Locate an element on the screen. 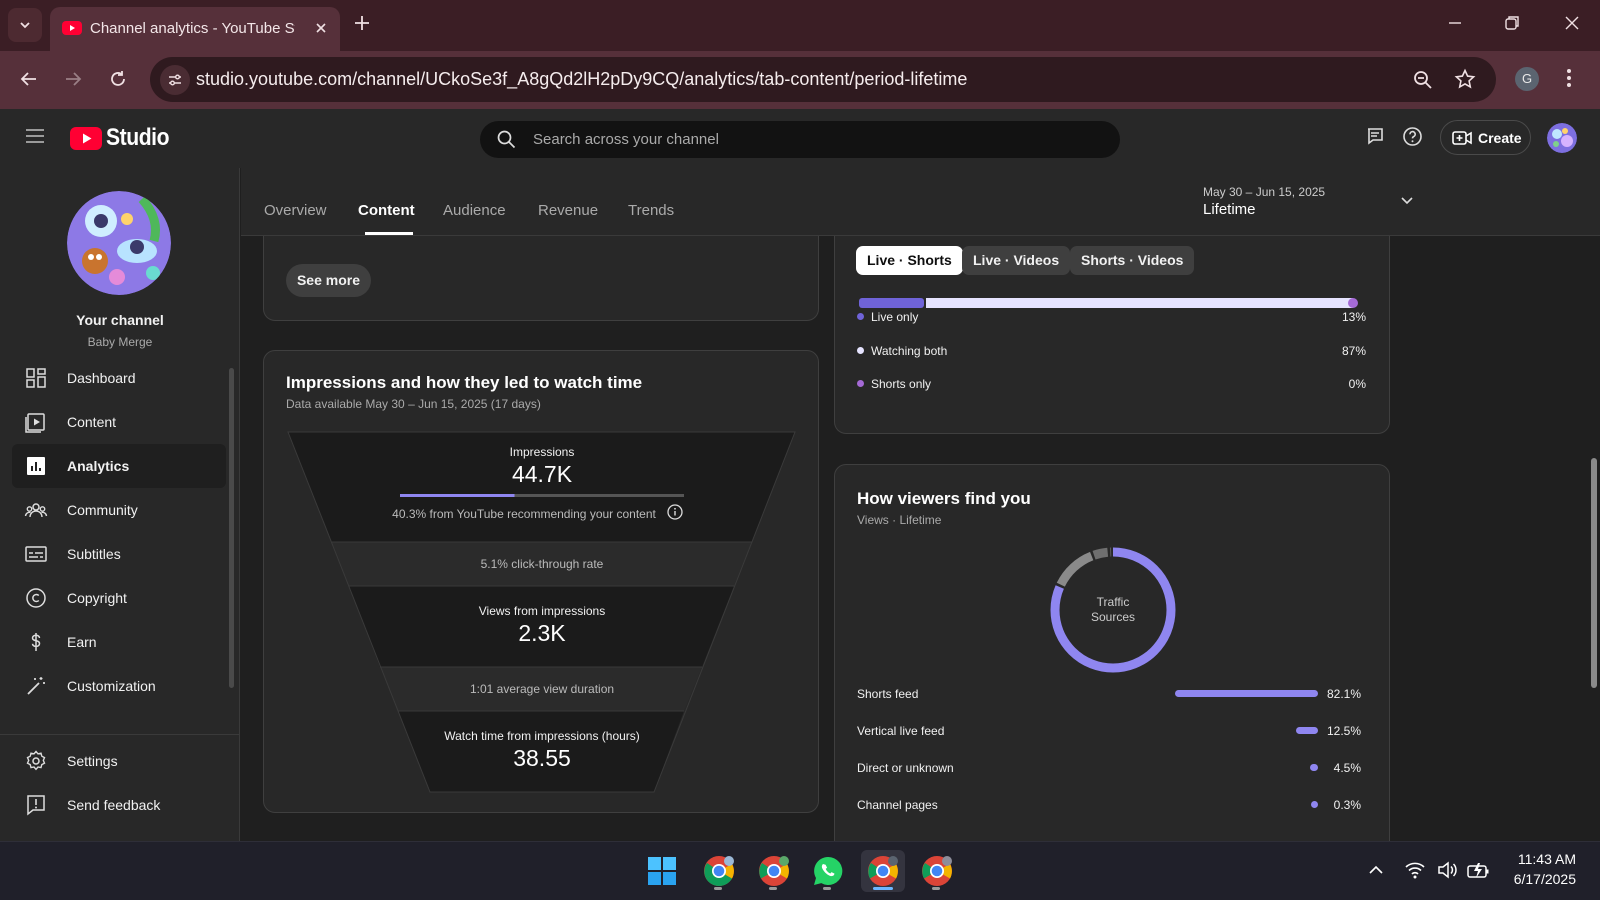 This screenshot has width=1600, height=900. traffic-source-value: 12.5% is located at coordinates (1343, 731).